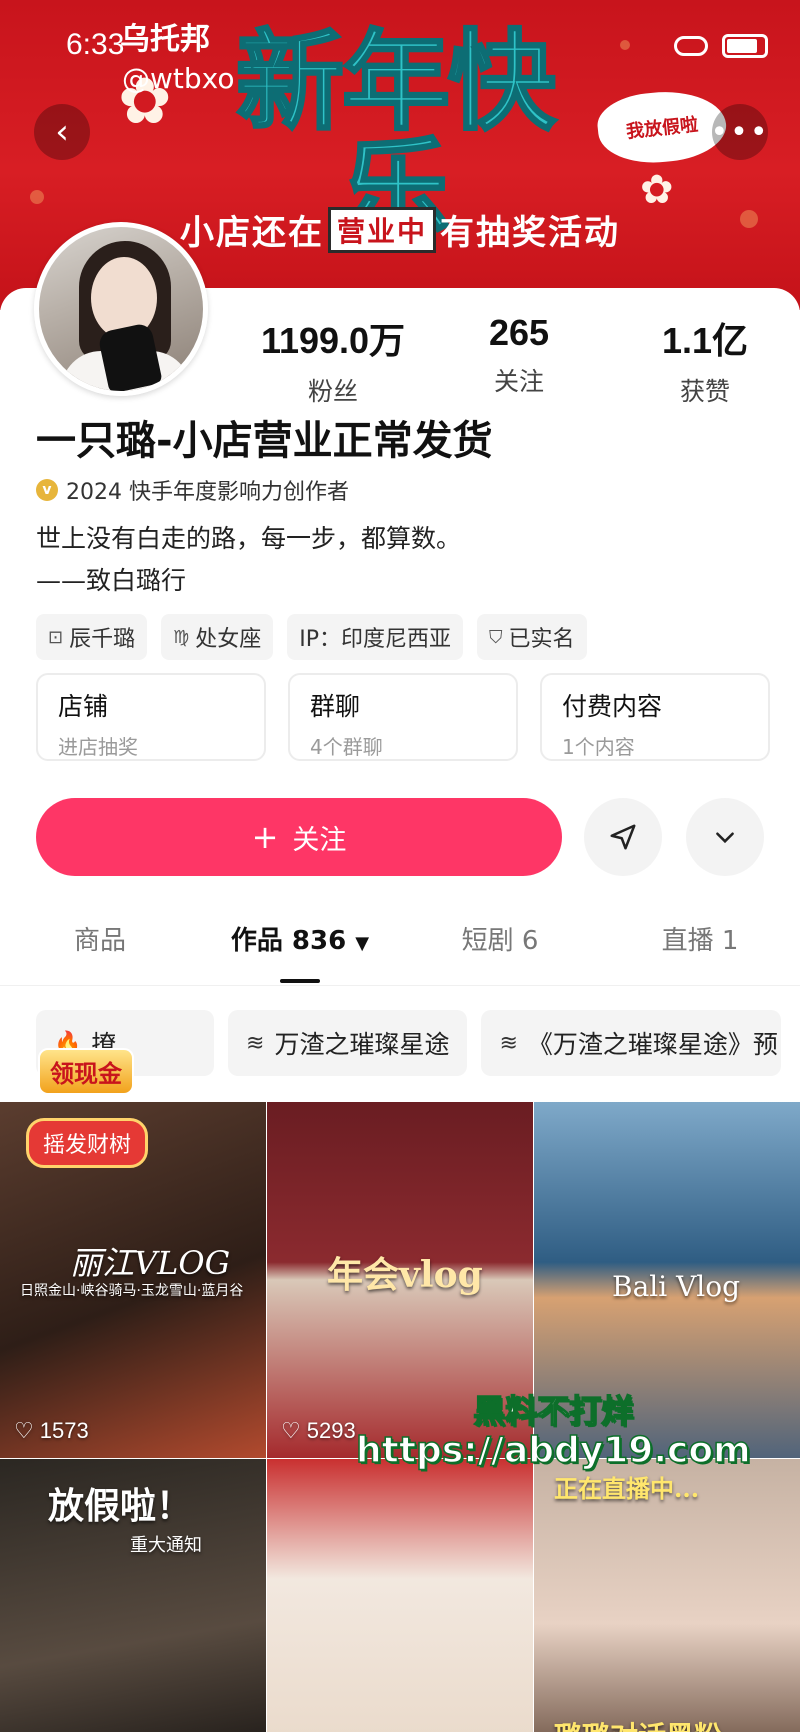 The height and width of the screenshot is (1732, 800). What do you see at coordinates (333, 340) in the screenshot?
I see `stat-value: 1199.0万` at bounding box center [333, 340].